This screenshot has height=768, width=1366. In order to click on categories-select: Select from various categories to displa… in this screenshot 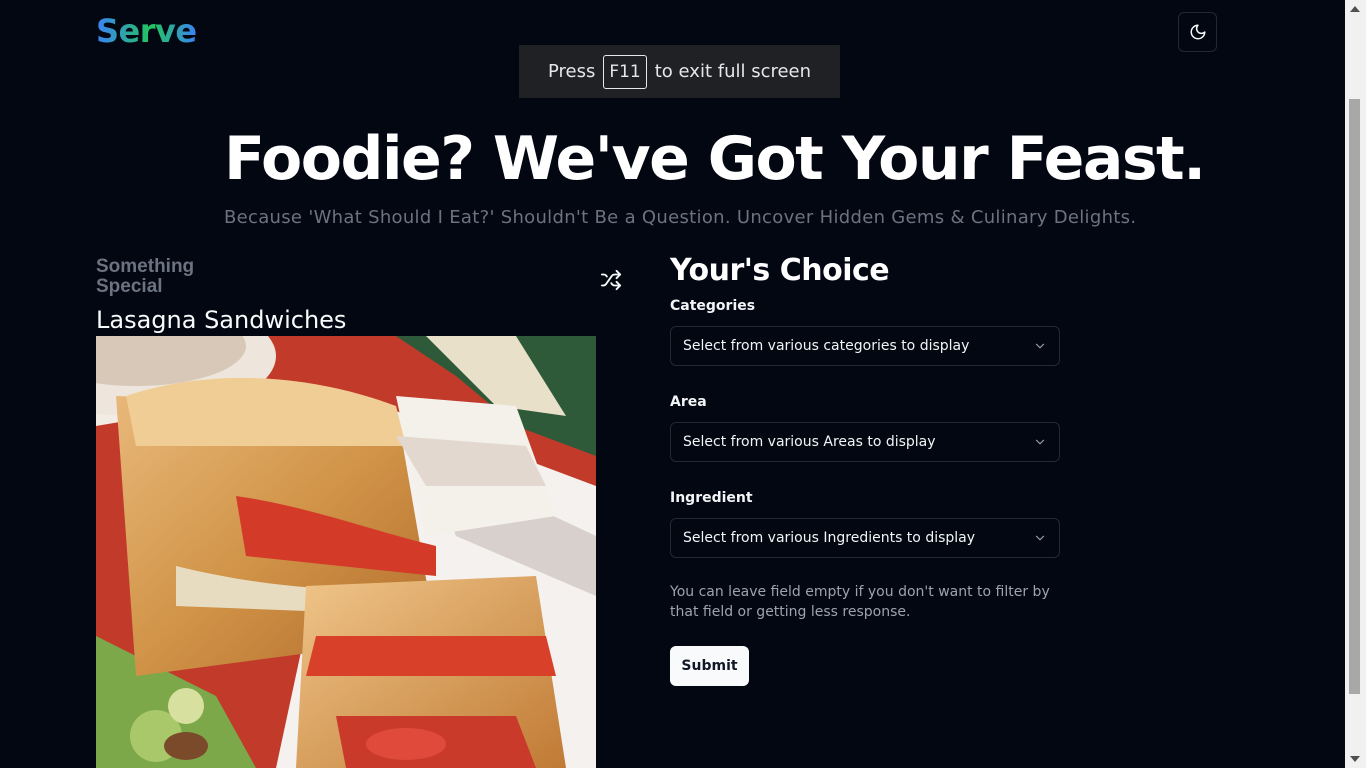, I will do `click(865, 346)`.